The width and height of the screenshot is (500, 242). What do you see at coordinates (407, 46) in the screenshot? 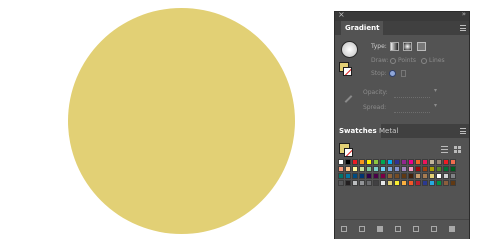
I see `radial-gradient-icon` at bounding box center [407, 46].